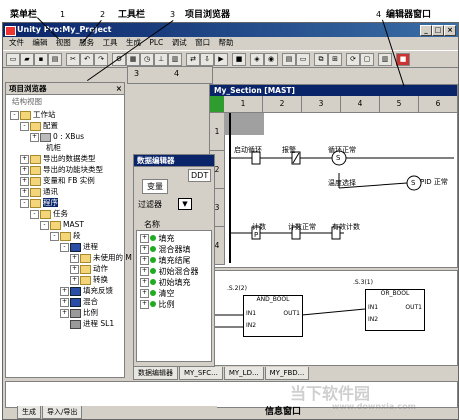  What do you see at coordinates (101, 59) in the screenshot?
I see `redo-icon: ↷` at bounding box center [101, 59].